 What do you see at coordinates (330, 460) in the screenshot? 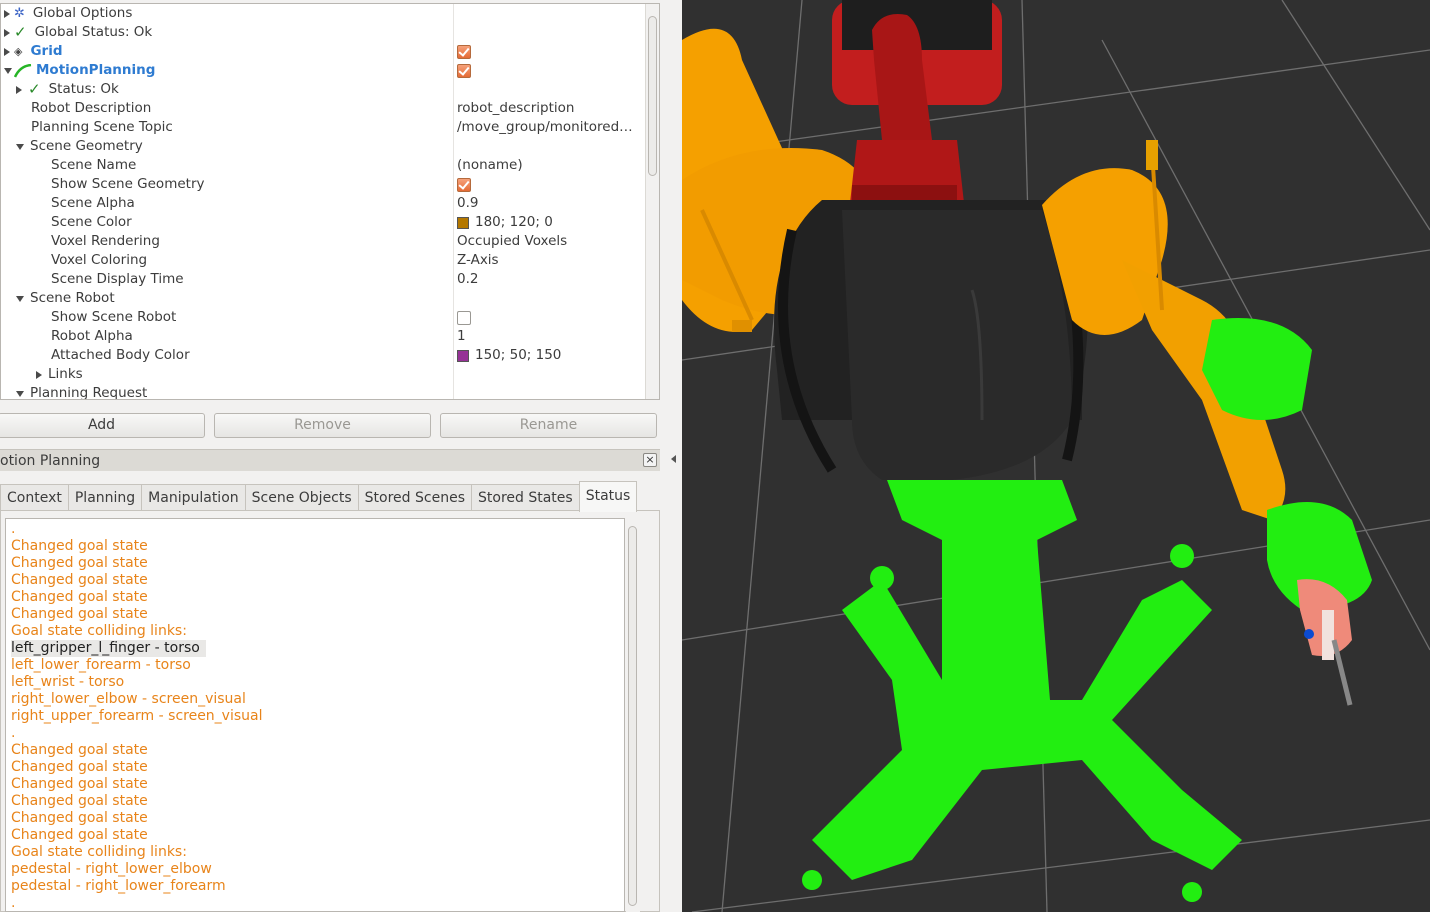
I see `panel-title-bar: otion Planning` at bounding box center [330, 460].